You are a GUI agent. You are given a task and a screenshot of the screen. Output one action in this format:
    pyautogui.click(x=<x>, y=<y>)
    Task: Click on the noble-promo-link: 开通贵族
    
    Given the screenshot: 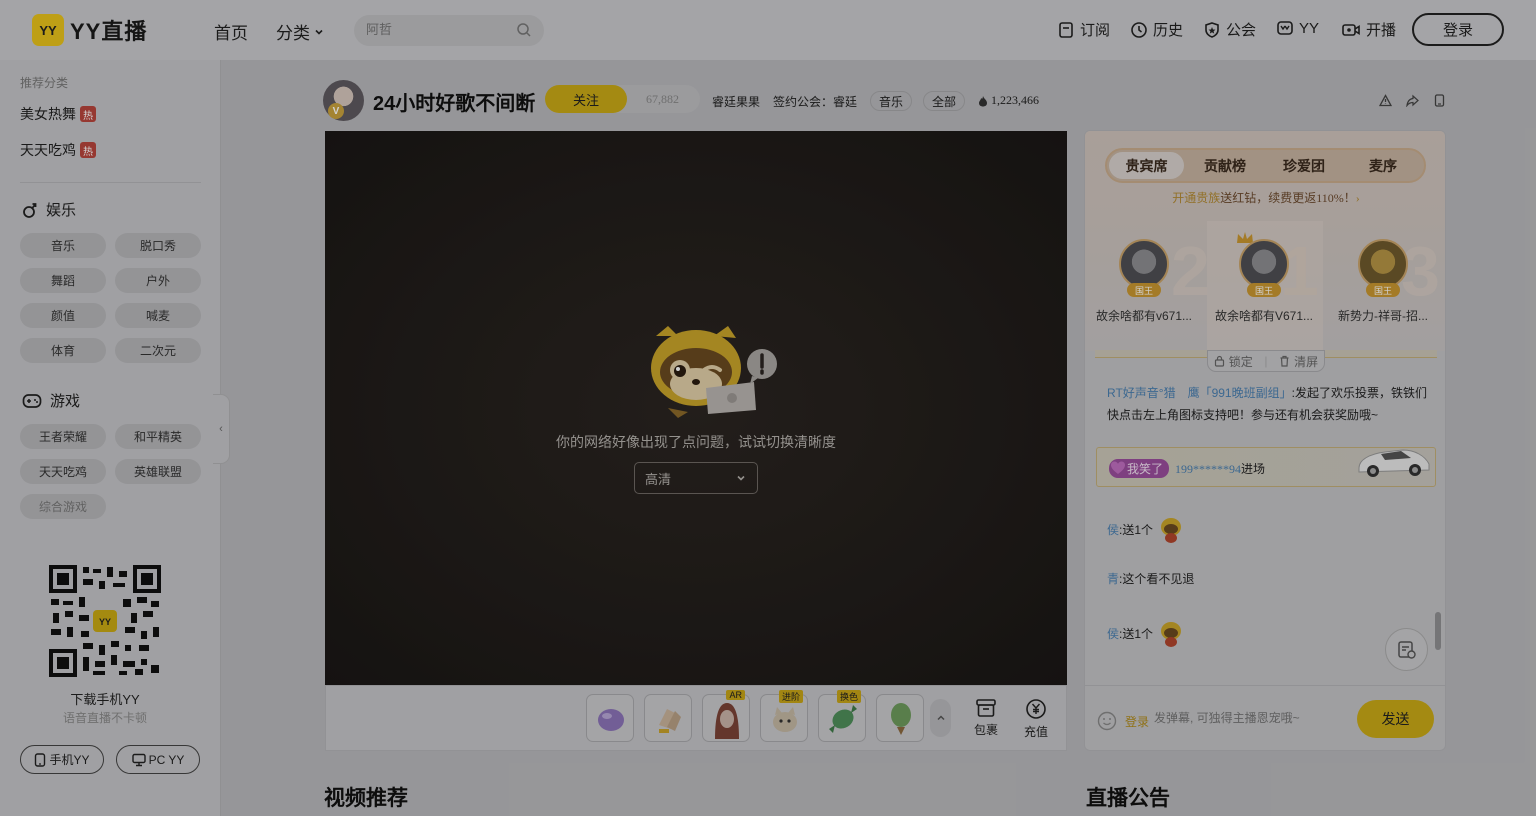 What is the action you would take?
    pyautogui.click(x=1196, y=198)
    